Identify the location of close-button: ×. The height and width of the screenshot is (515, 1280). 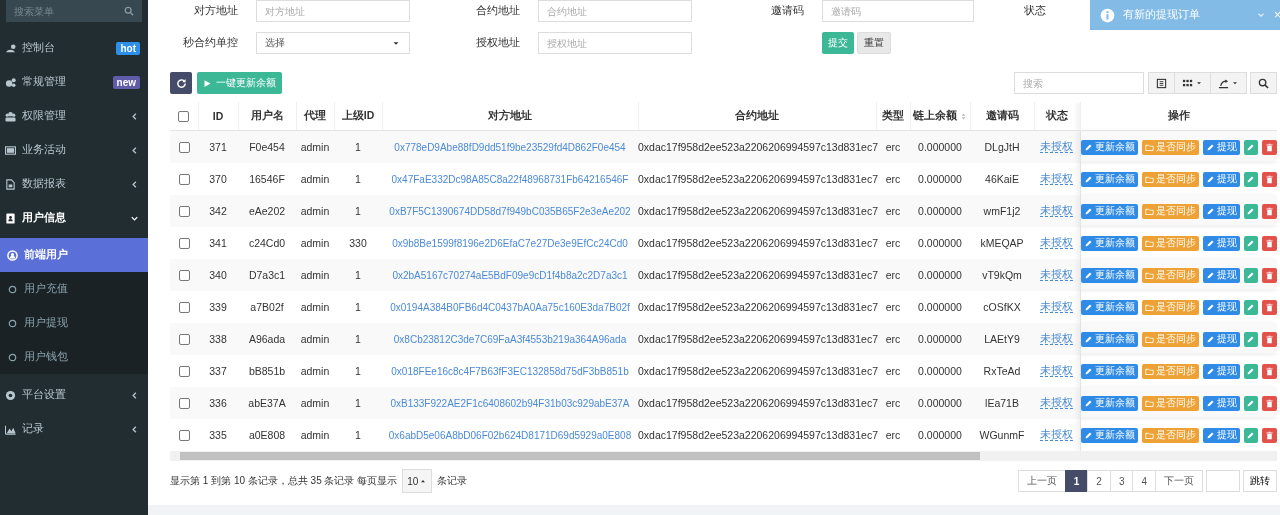
(1277, 15).